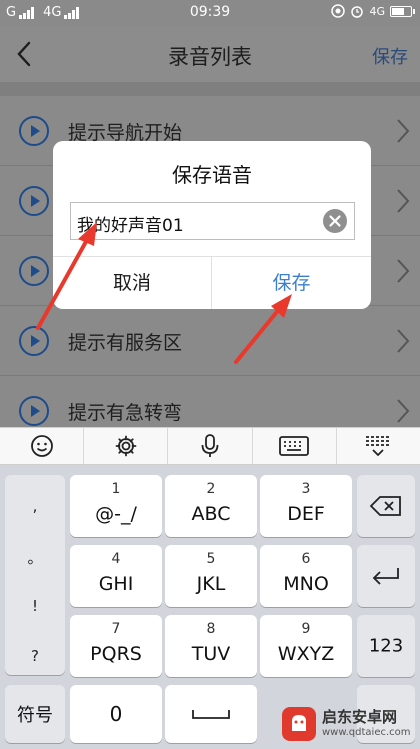  What do you see at coordinates (360, 717) in the screenshot?
I see `watermark-title: 启东安卓网` at bounding box center [360, 717].